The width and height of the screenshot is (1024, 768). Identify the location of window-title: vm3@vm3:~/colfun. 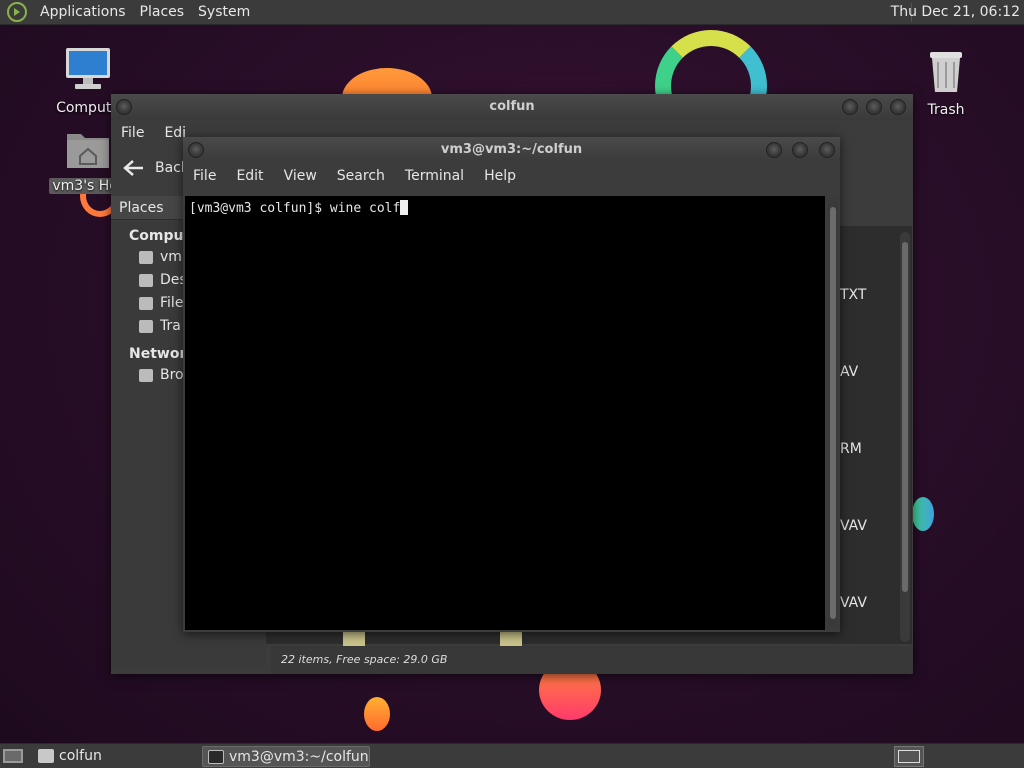
(511, 149).